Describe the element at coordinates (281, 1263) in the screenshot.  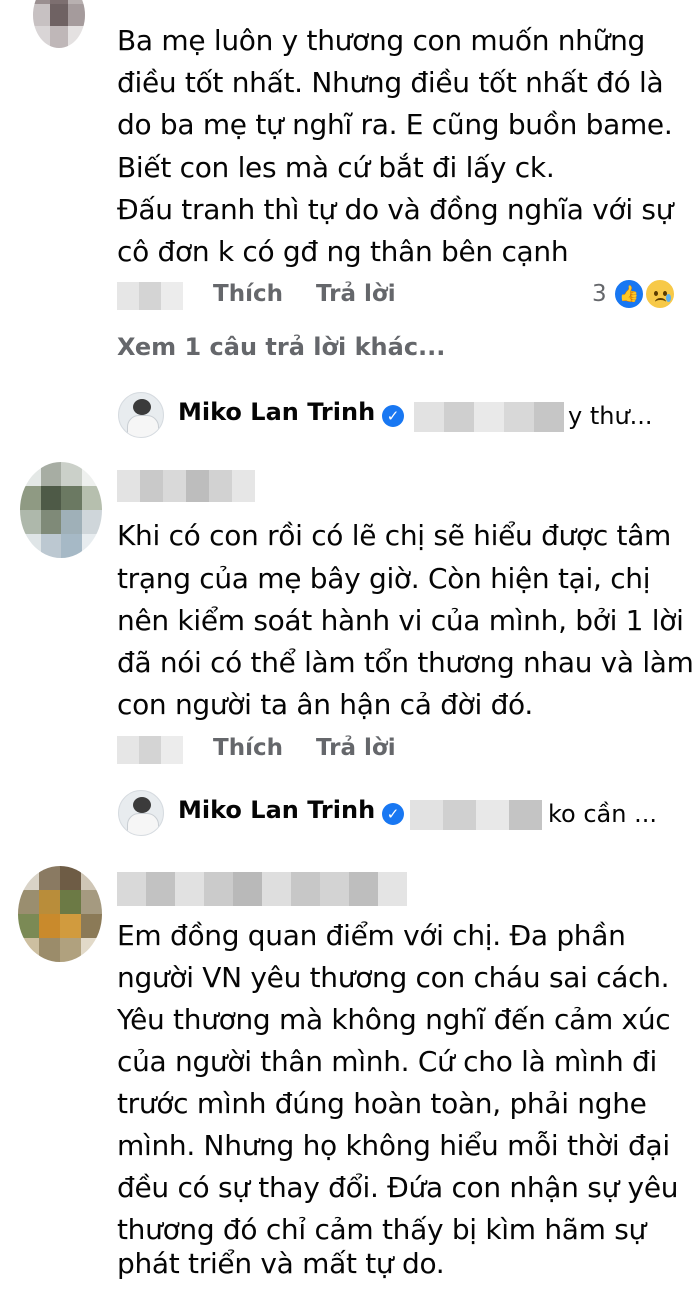
I see `comment-line: phát triển và mất tự do.` at that location.